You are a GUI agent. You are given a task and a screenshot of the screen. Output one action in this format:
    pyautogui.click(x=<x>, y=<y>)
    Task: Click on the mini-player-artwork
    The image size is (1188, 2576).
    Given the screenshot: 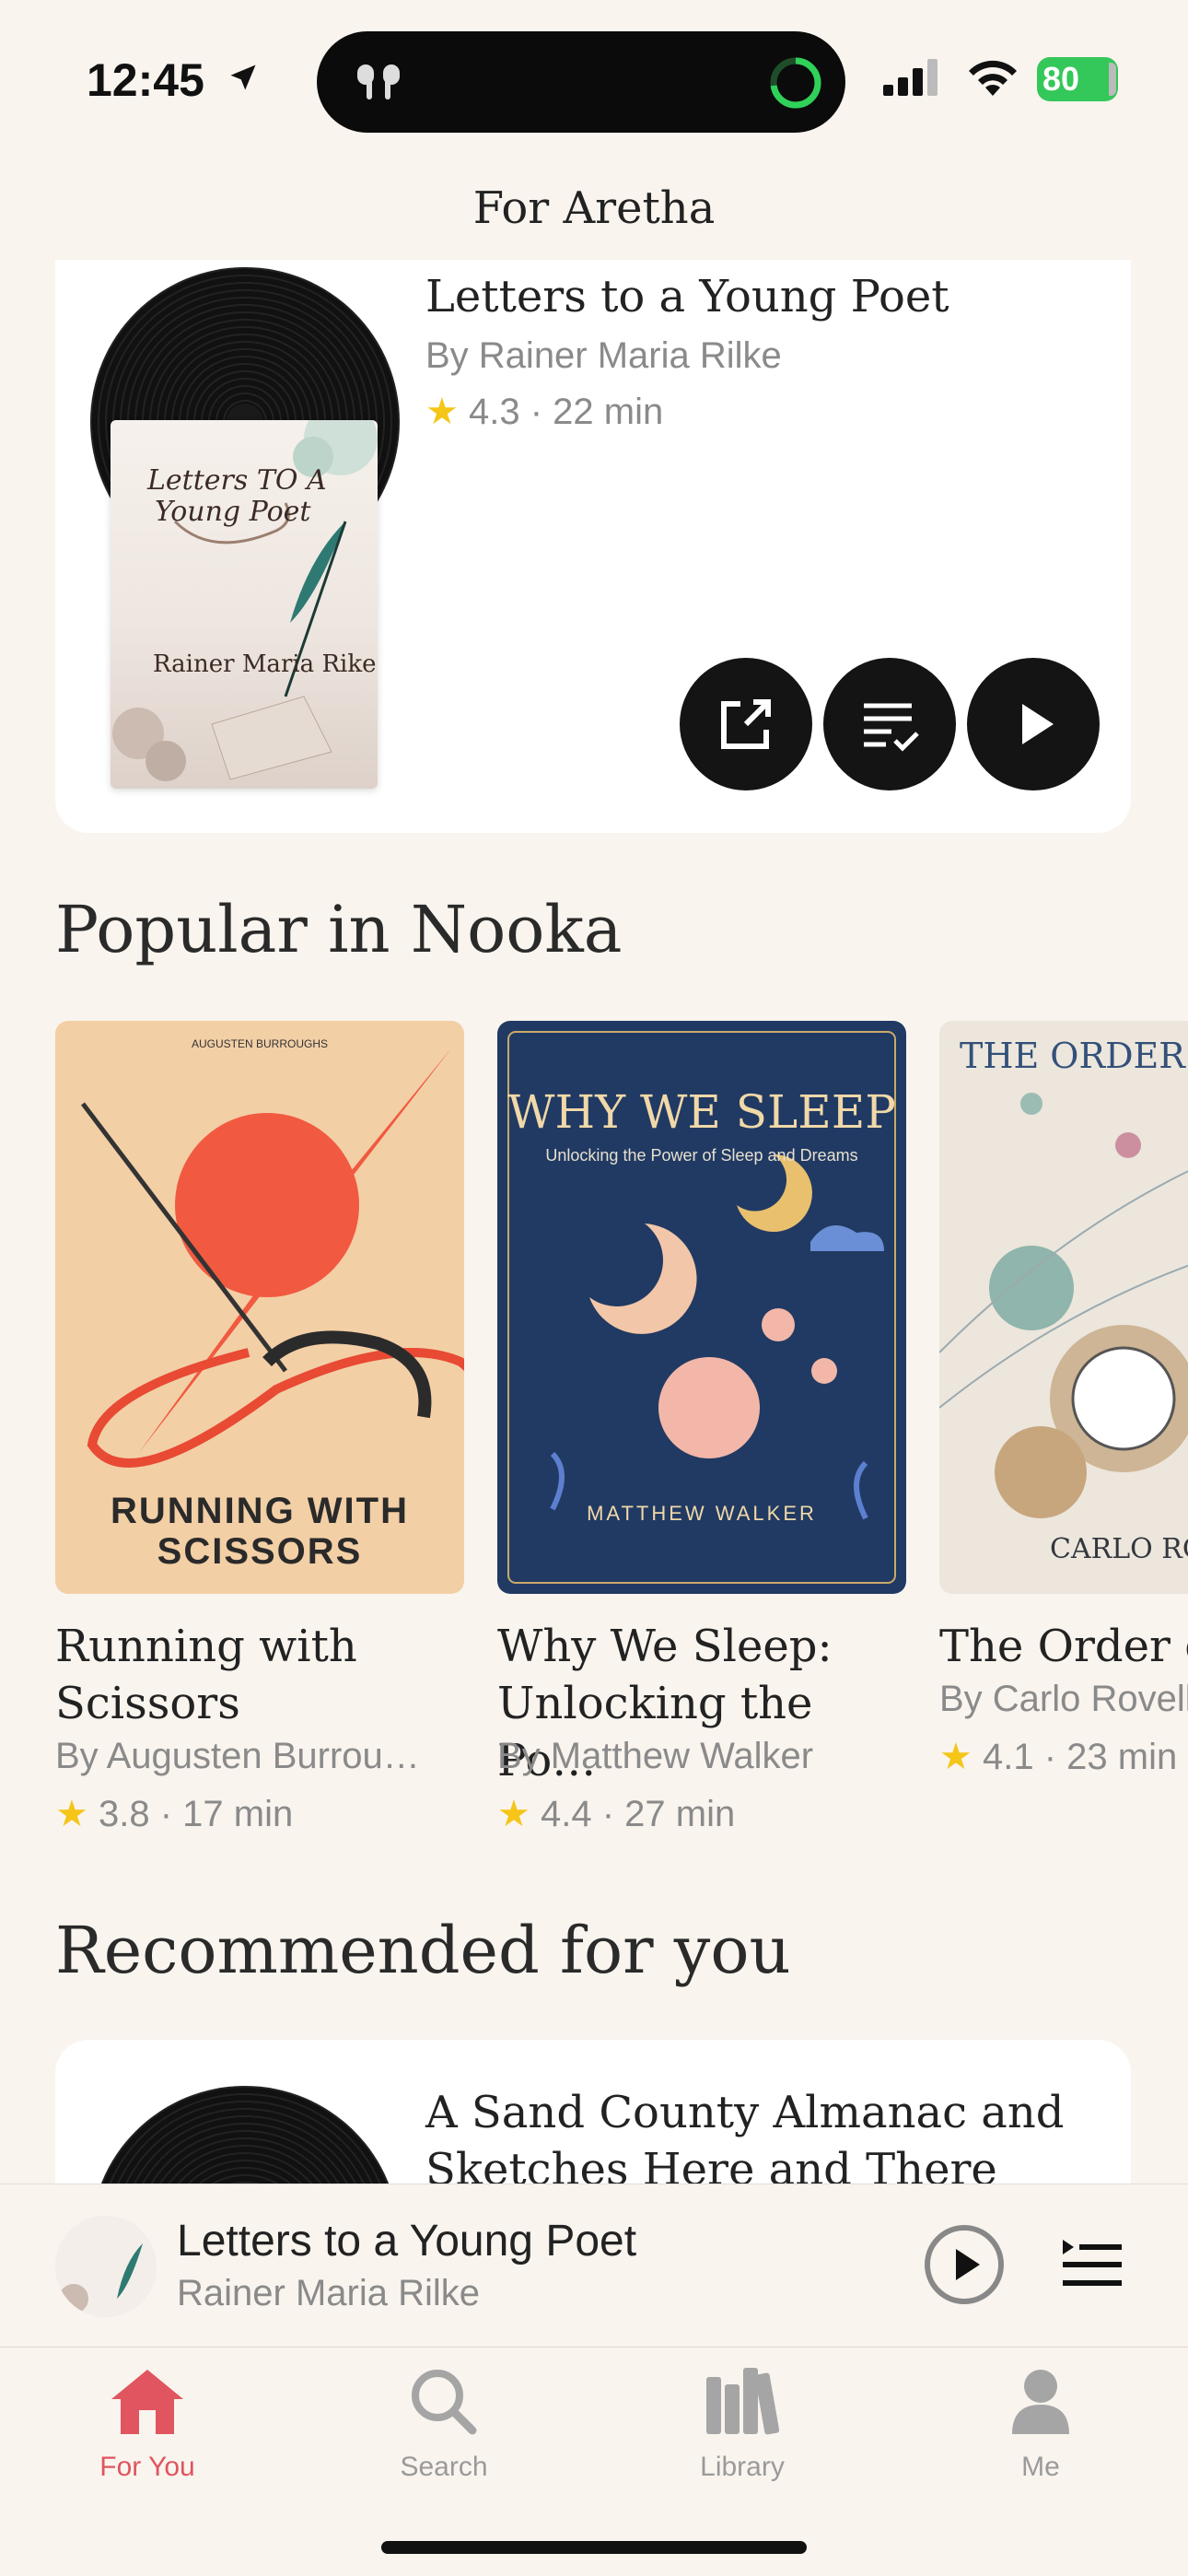 What is the action you would take?
    pyautogui.click(x=106, y=2266)
    